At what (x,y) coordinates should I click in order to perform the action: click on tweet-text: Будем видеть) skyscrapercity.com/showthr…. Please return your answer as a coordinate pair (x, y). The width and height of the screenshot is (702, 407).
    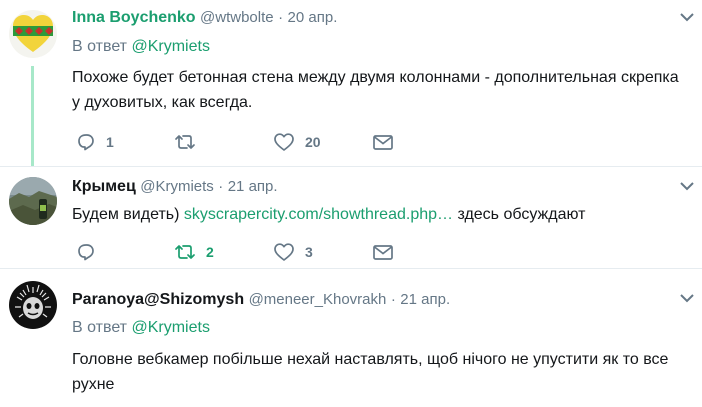
    Looking at the image, I should click on (377, 214).